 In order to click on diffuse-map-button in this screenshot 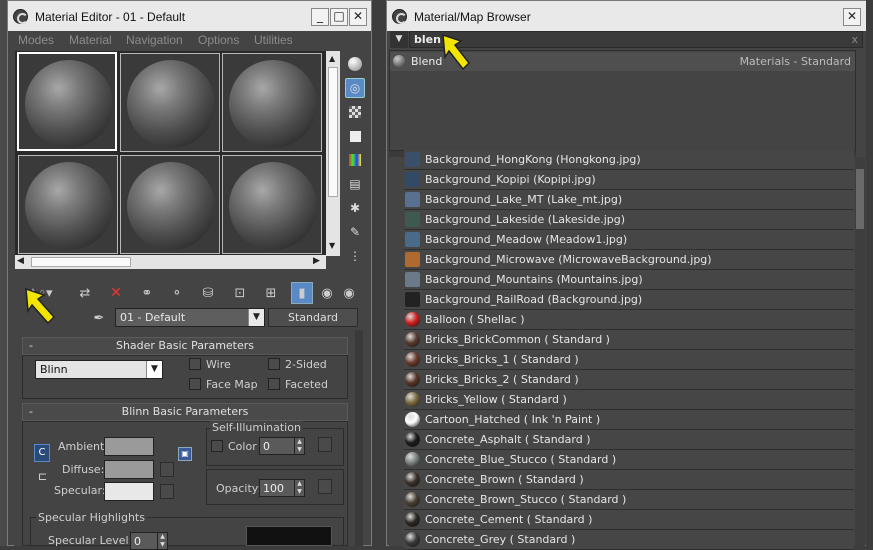, I will do `click(167, 469)`.